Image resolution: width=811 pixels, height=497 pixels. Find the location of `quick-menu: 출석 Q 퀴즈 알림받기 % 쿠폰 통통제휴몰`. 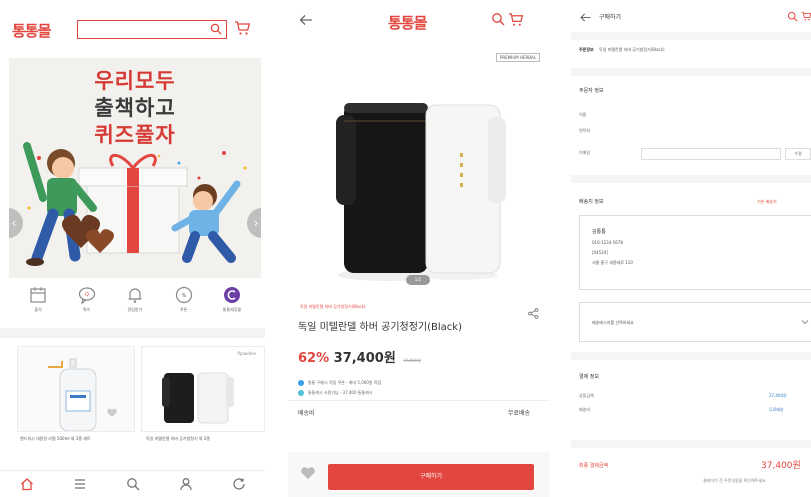

quick-menu: 출석 Q 퀴즈 알림받기 % 쿠폰 통통제휴몰 is located at coordinates (135, 299).